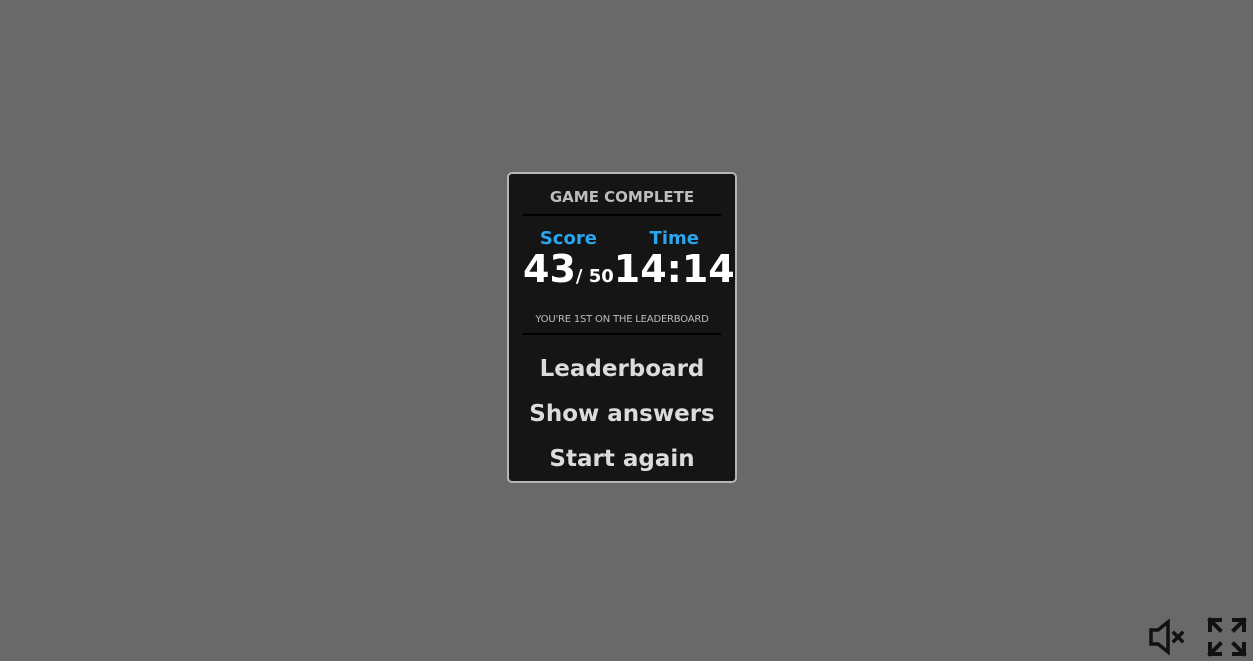  Describe the element at coordinates (622, 319) in the screenshot. I see `leaderboard-rank-message: YOU'RE 1ST ON THE LEADERBOARD` at that location.